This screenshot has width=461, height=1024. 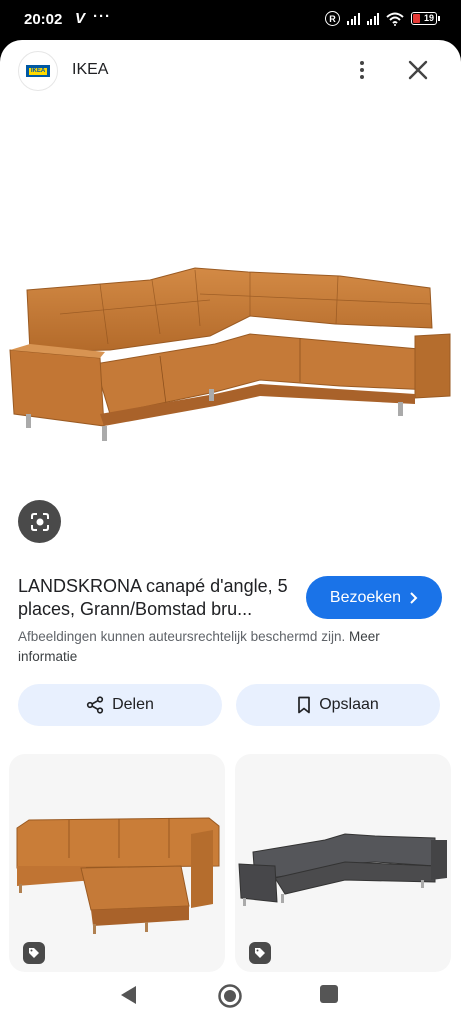 What do you see at coordinates (304, 705) in the screenshot?
I see `bookmark-icon` at bounding box center [304, 705].